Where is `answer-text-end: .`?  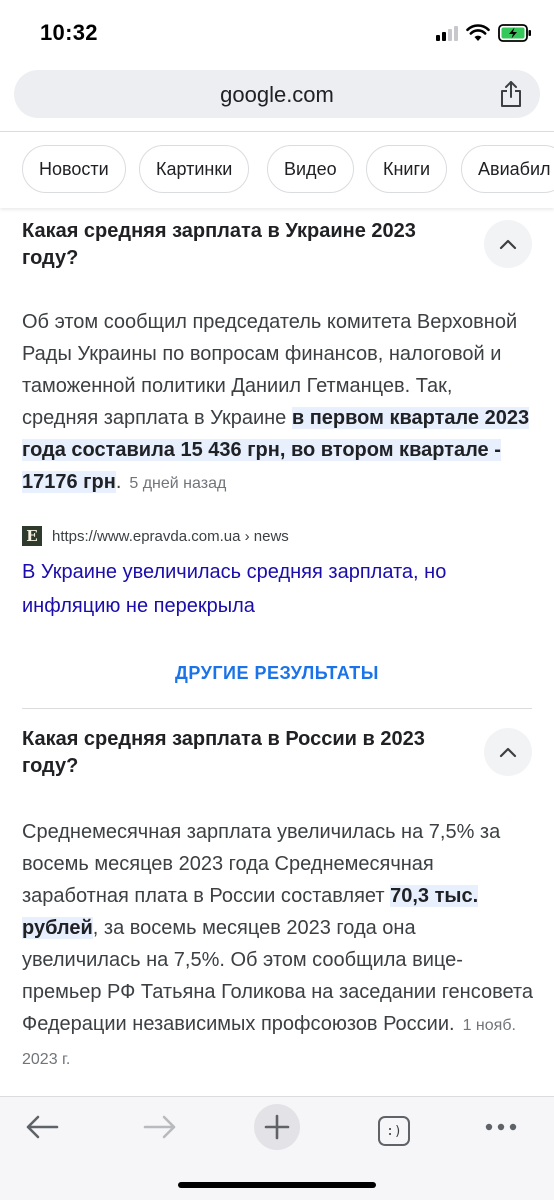 answer-text-end: . is located at coordinates (118, 482).